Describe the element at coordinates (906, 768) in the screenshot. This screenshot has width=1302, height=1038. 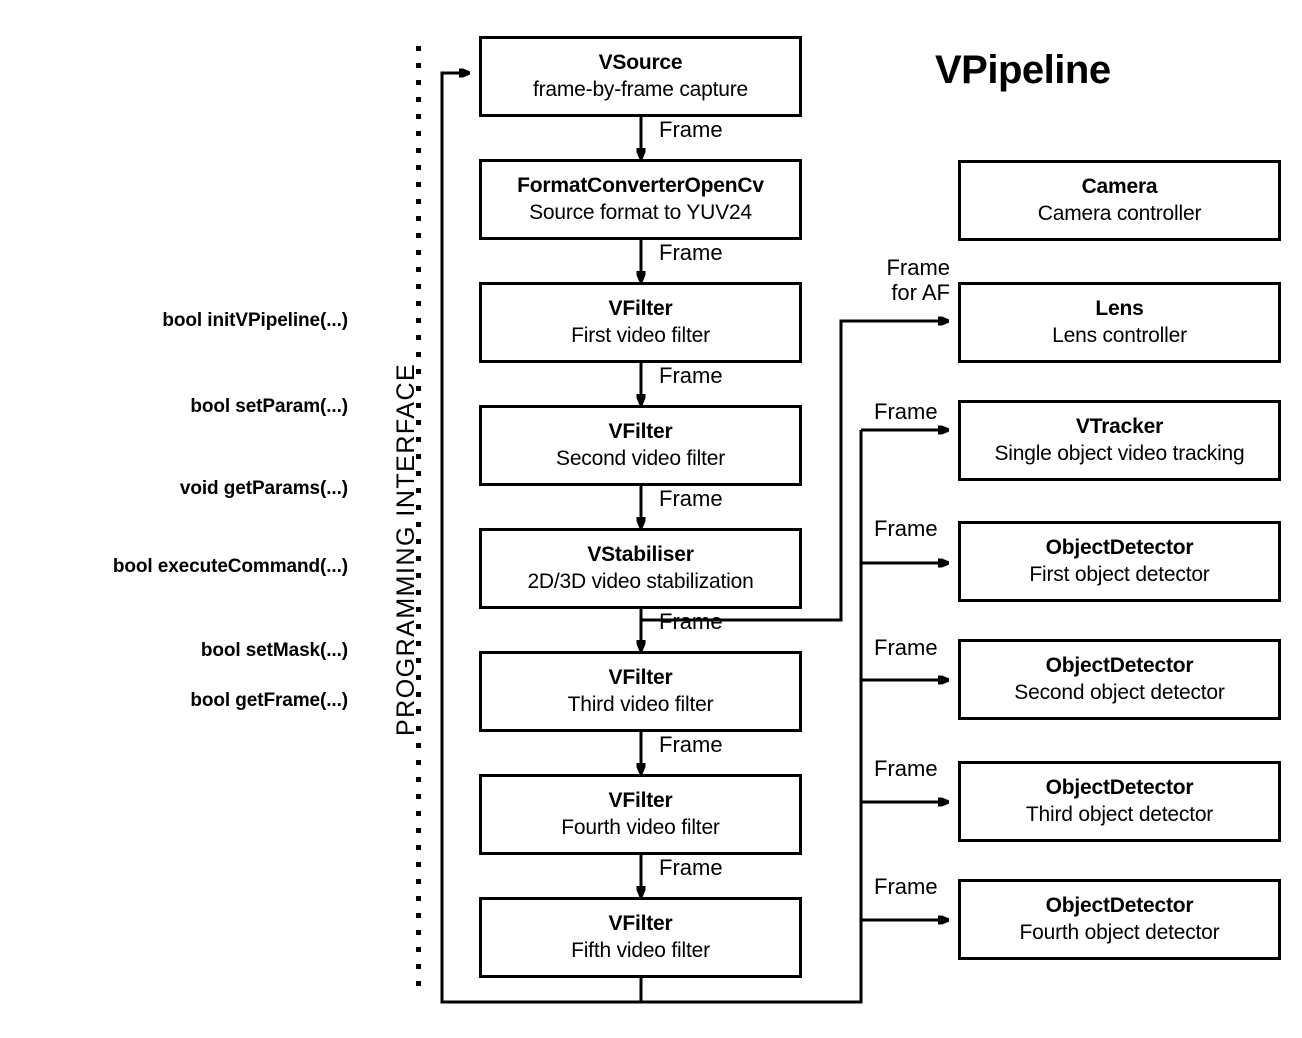
I see `edge-label-frame-objectdetector3: Frame` at that location.